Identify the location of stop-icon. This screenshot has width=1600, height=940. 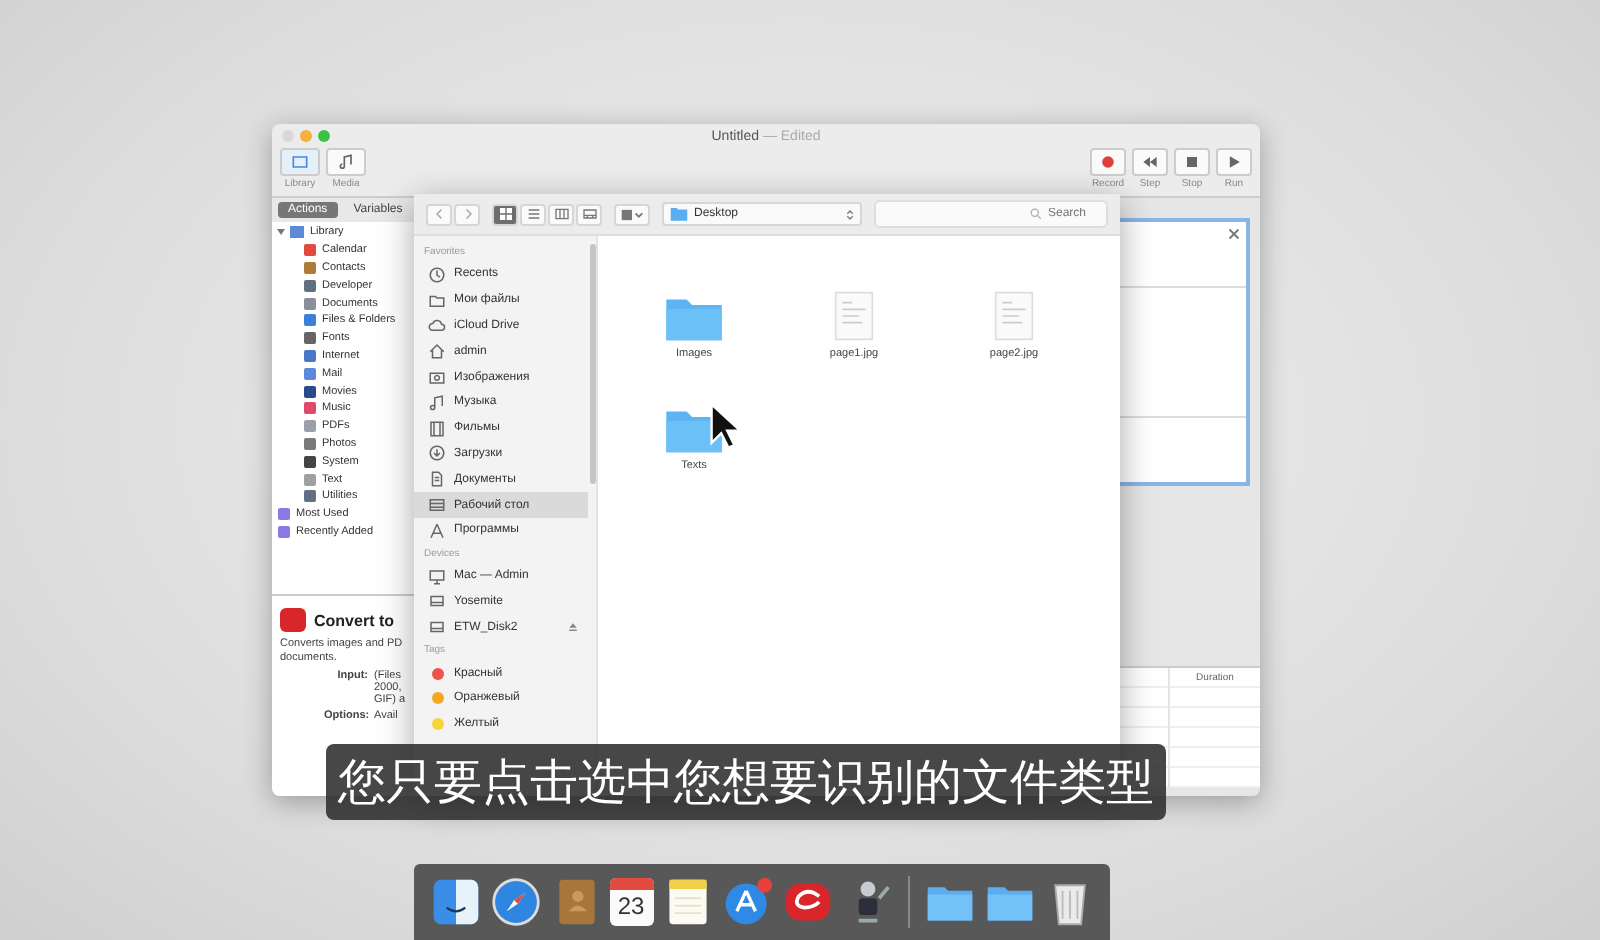
(1192, 162).